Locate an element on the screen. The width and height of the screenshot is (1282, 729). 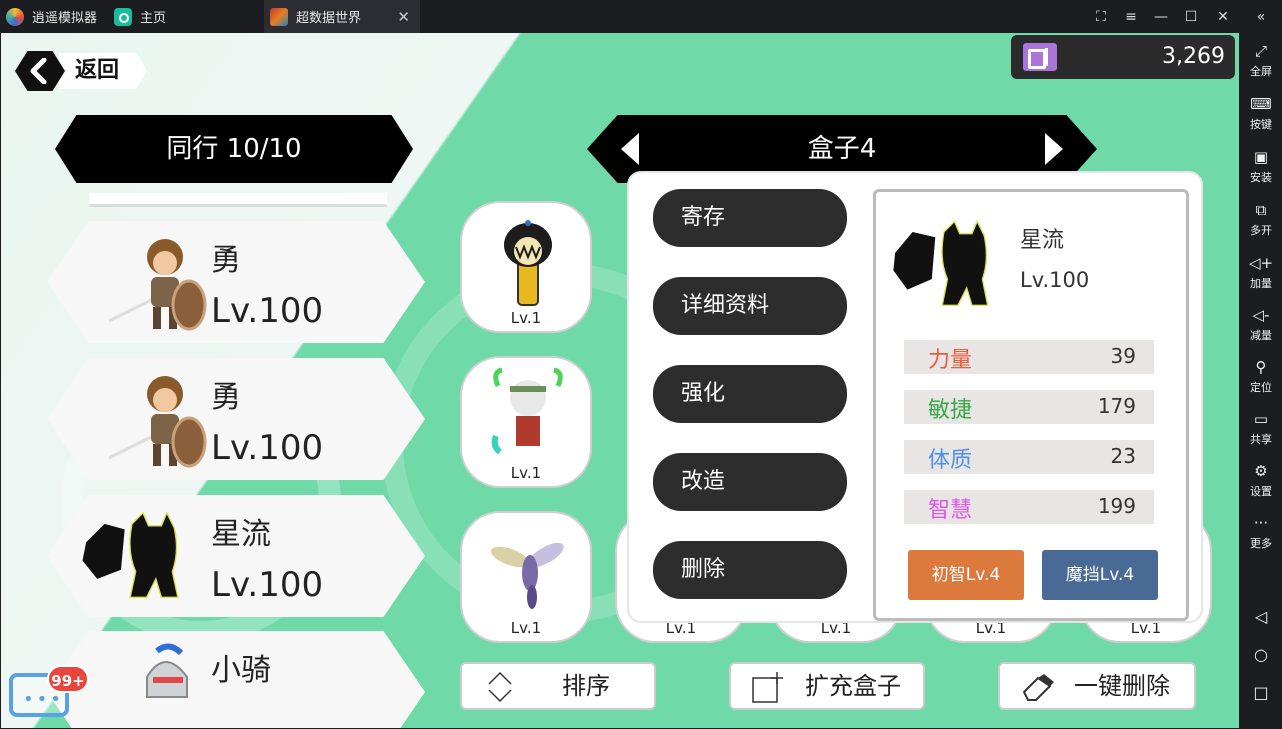
fullscreen-icon: ⤢ is located at coordinates (1260, 51).